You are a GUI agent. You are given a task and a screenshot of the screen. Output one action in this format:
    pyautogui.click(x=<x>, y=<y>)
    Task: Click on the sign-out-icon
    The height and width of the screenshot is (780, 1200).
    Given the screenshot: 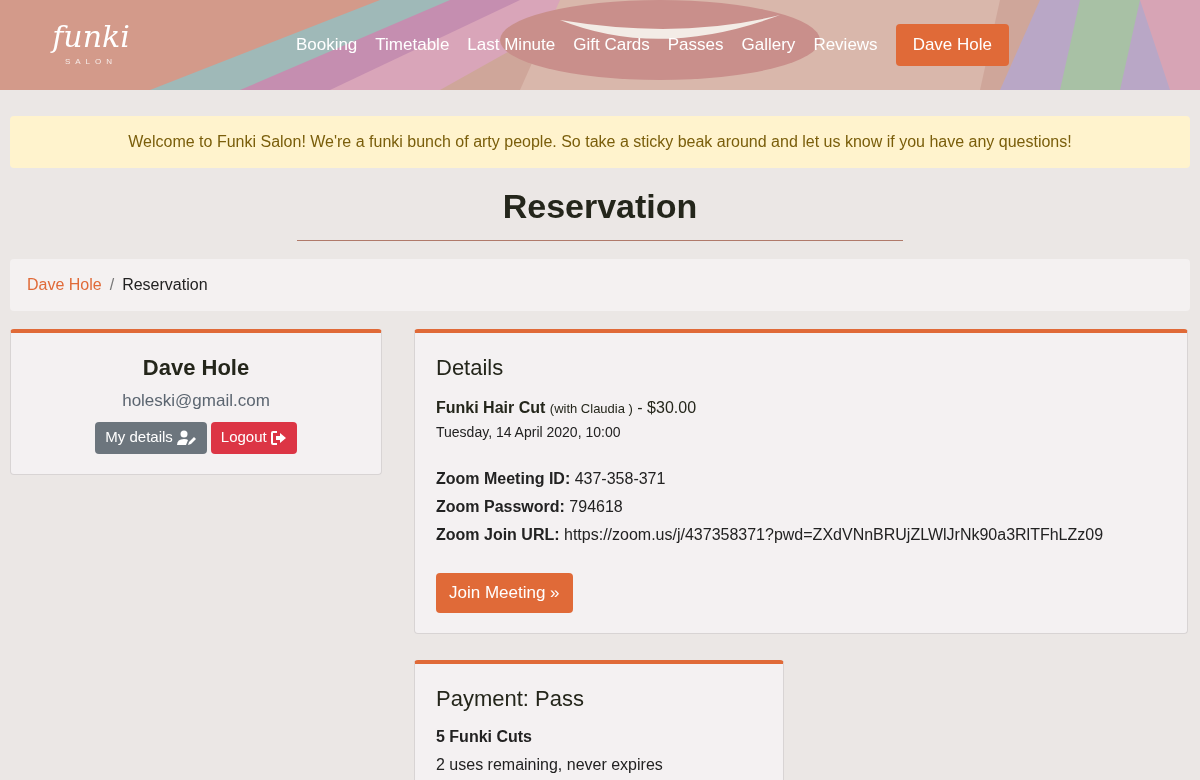 What is the action you would take?
    pyautogui.click(x=278, y=437)
    